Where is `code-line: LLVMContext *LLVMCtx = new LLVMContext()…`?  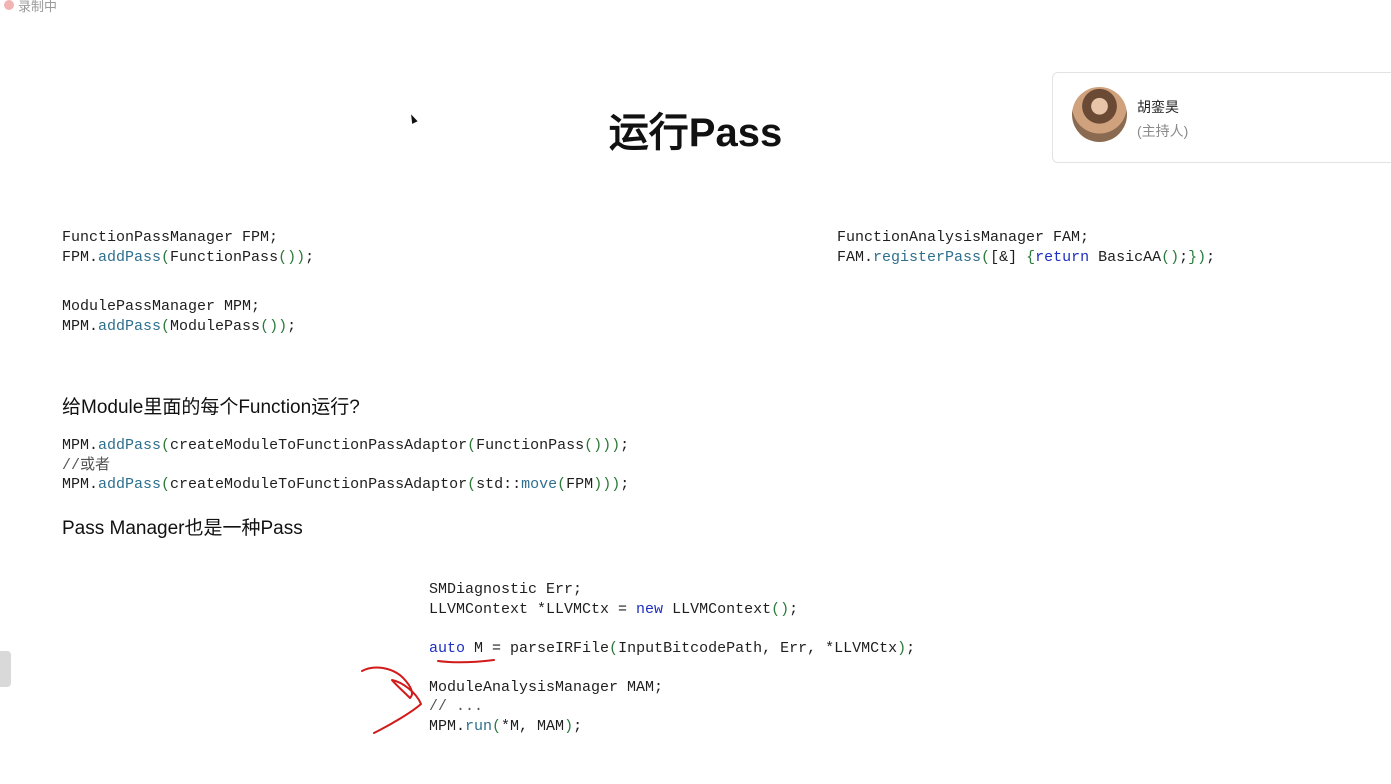 code-line: LLVMContext *LLVMCtx = new LLVMContext()… is located at coordinates (614, 609).